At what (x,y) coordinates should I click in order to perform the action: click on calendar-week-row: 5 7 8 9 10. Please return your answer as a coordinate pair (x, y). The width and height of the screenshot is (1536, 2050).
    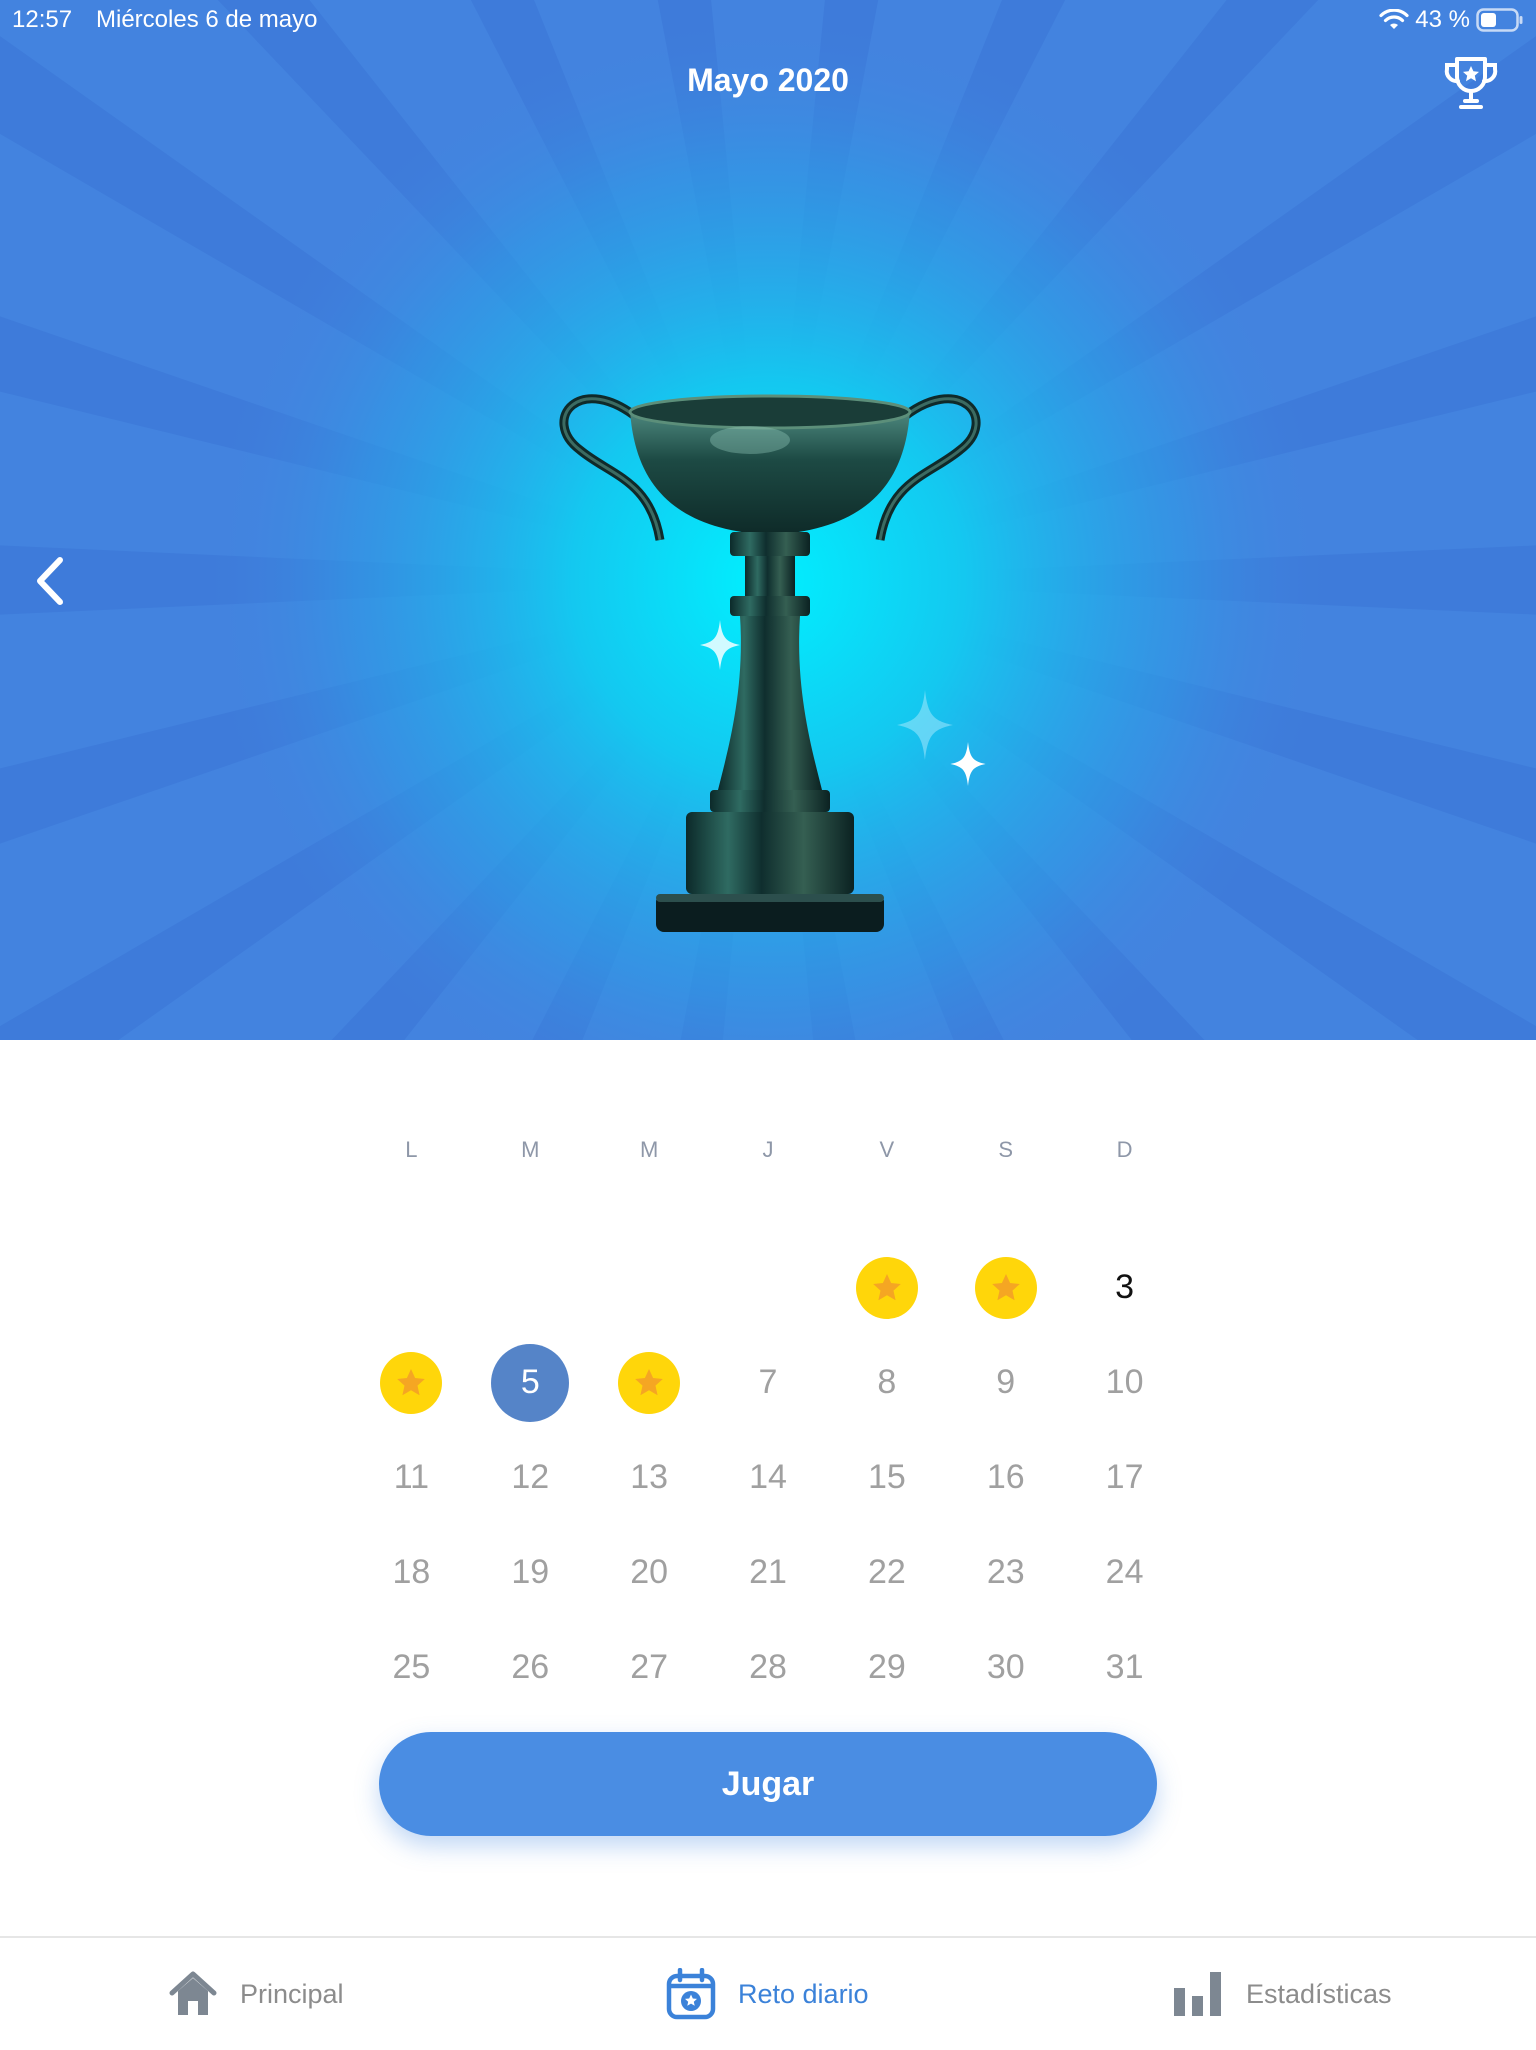
    Looking at the image, I should click on (768, 1382).